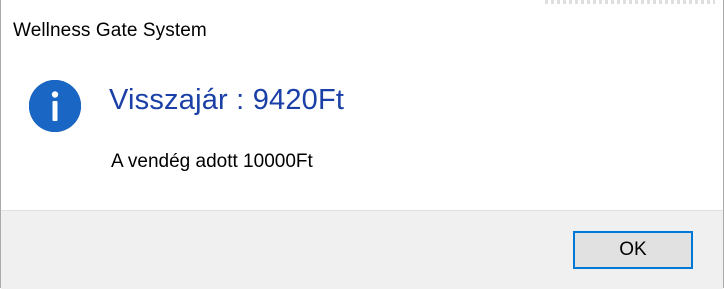 Image resolution: width=724 pixels, height=289 pixels. I want to click on ok-button: OK, so click(633, 250).